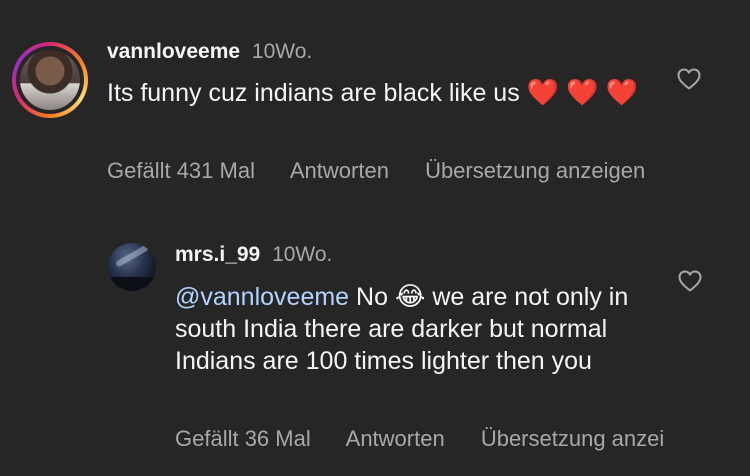 Image resolution: width=750 pixels, height=476 pixels. I want to click on likes-count: Gefällt 431 Mal, so click(181, 170).